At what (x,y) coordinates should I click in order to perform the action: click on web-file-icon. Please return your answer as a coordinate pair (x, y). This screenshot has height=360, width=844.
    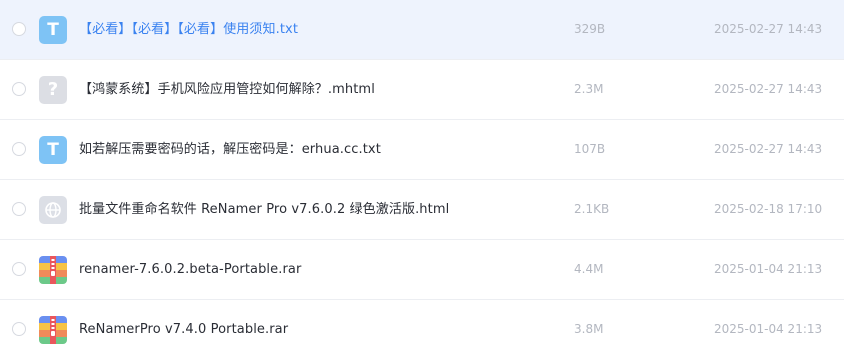
    Looking at the image, I should click on (53, 210).